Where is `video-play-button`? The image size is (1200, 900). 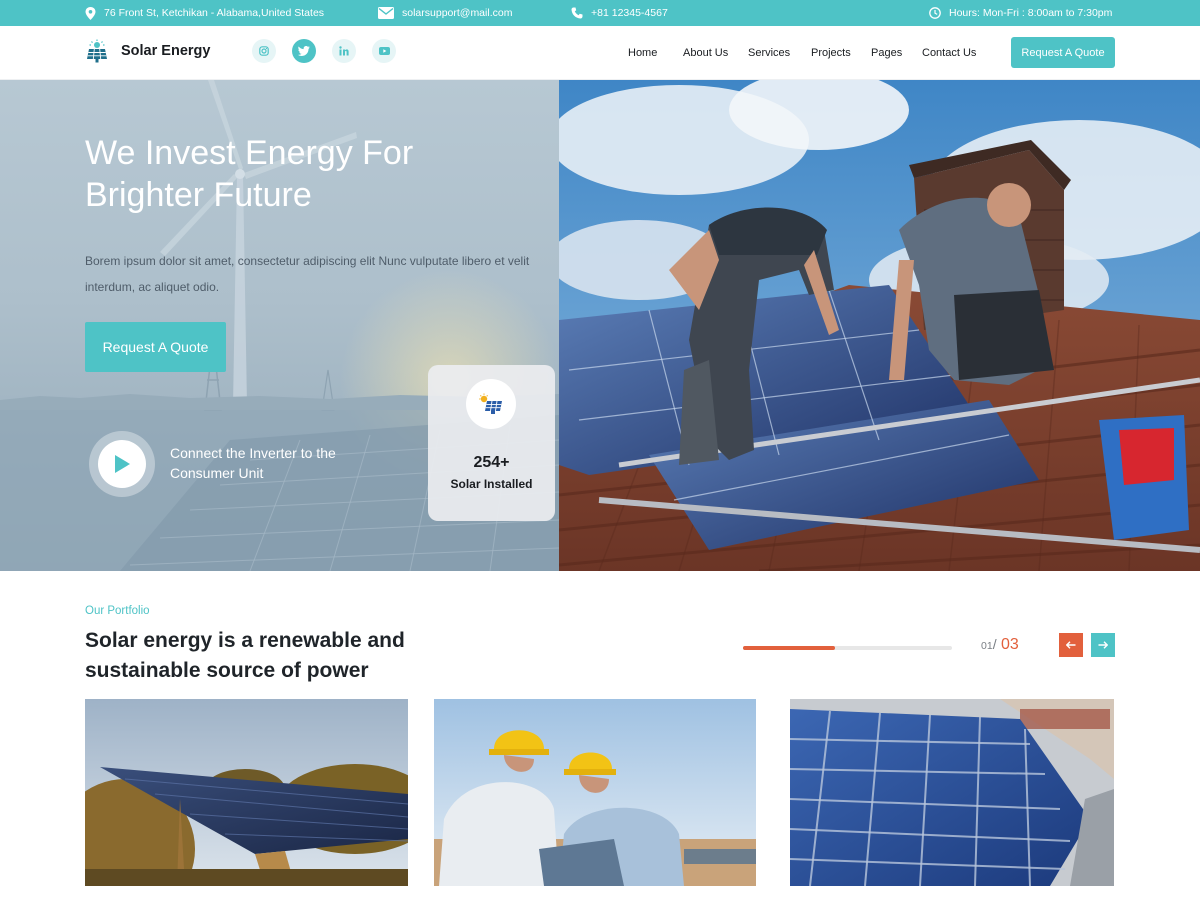 video-play-button is located at coordinates (122, 464).